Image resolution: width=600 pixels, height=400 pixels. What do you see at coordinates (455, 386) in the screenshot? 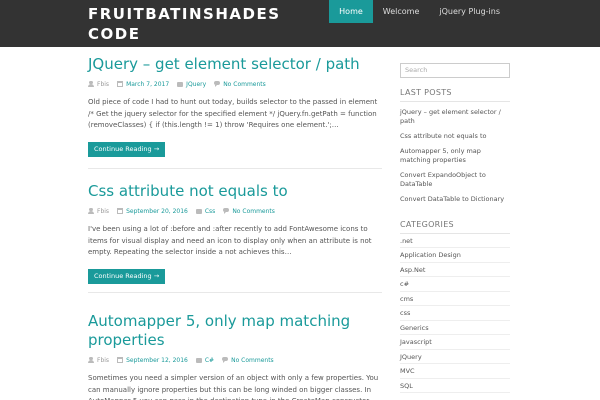
I see `category-link: SQL` at bounding box center [455, 386].